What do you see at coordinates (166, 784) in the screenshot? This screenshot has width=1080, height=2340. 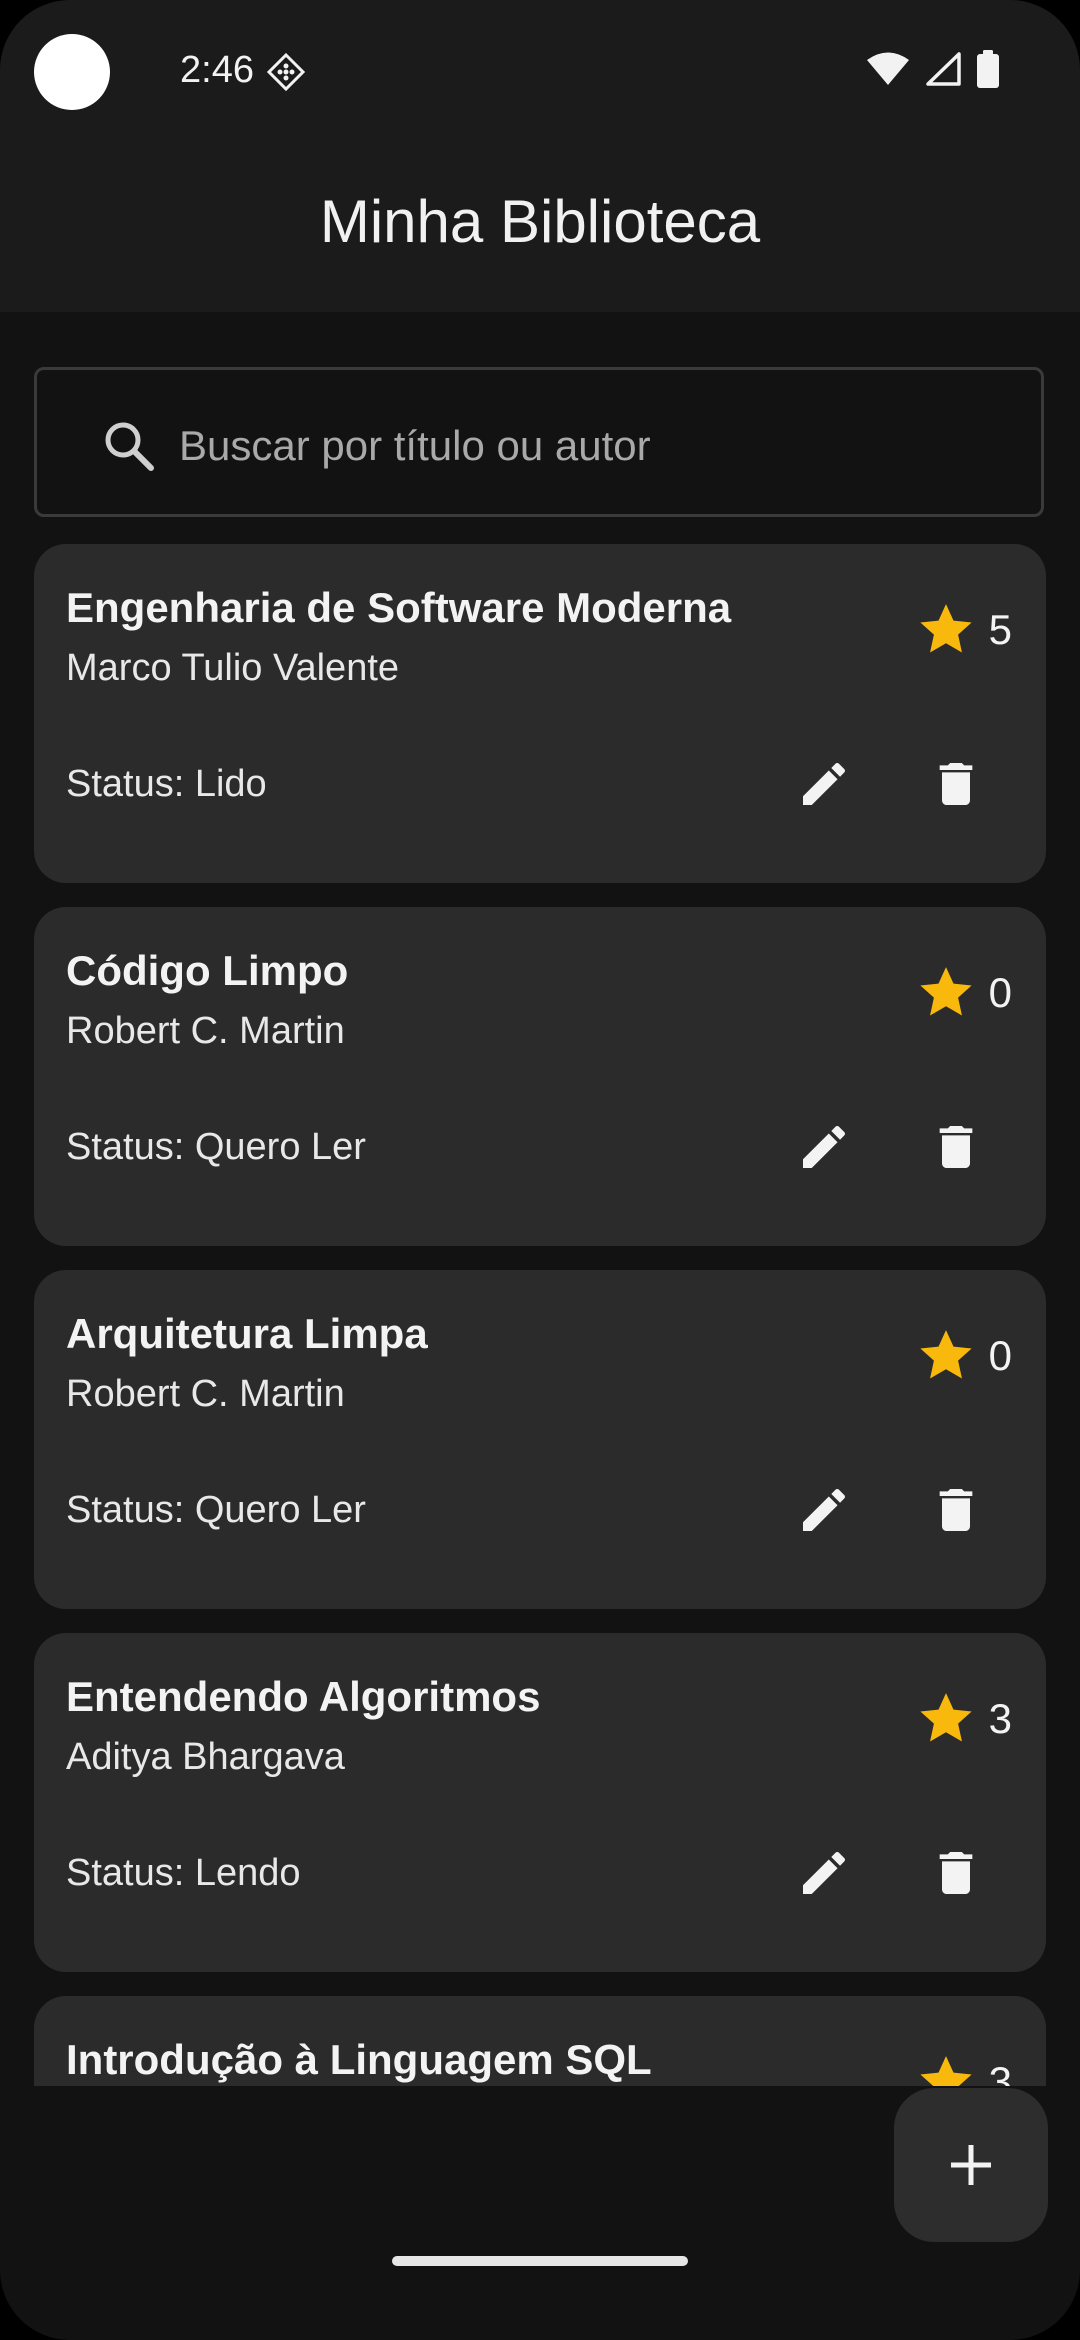 I see `book-status: Status: Lido` at bounding box center [166, 784].